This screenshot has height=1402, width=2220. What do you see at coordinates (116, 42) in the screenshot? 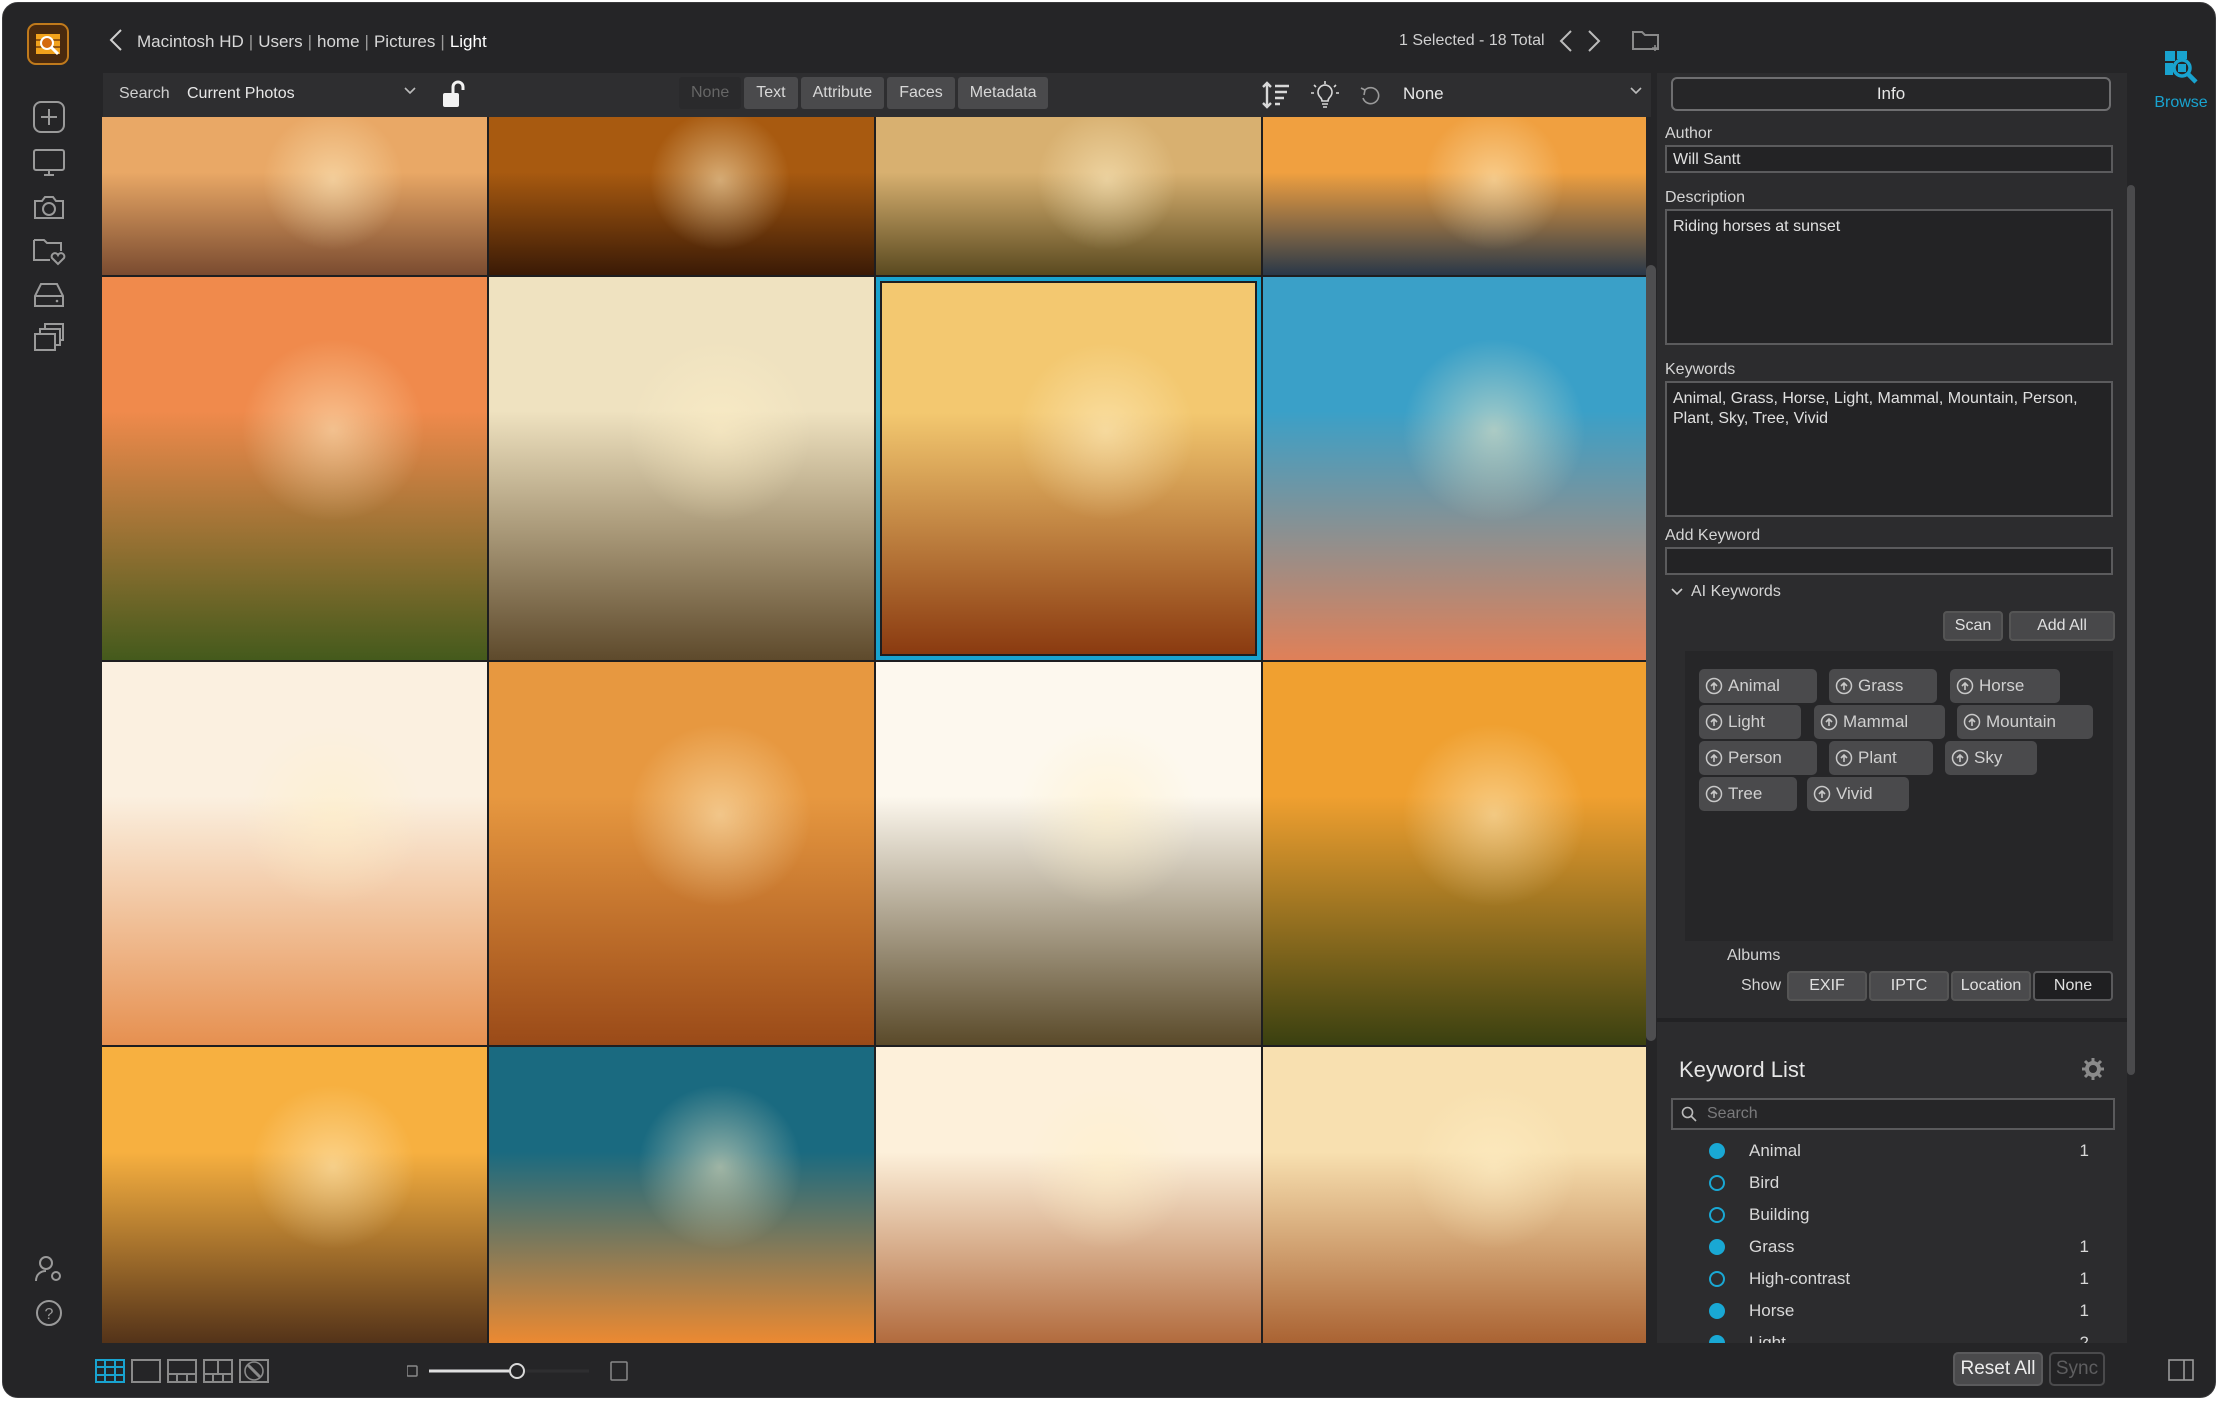
I see `chevron-left-icon` at bounding box center [116, 42].